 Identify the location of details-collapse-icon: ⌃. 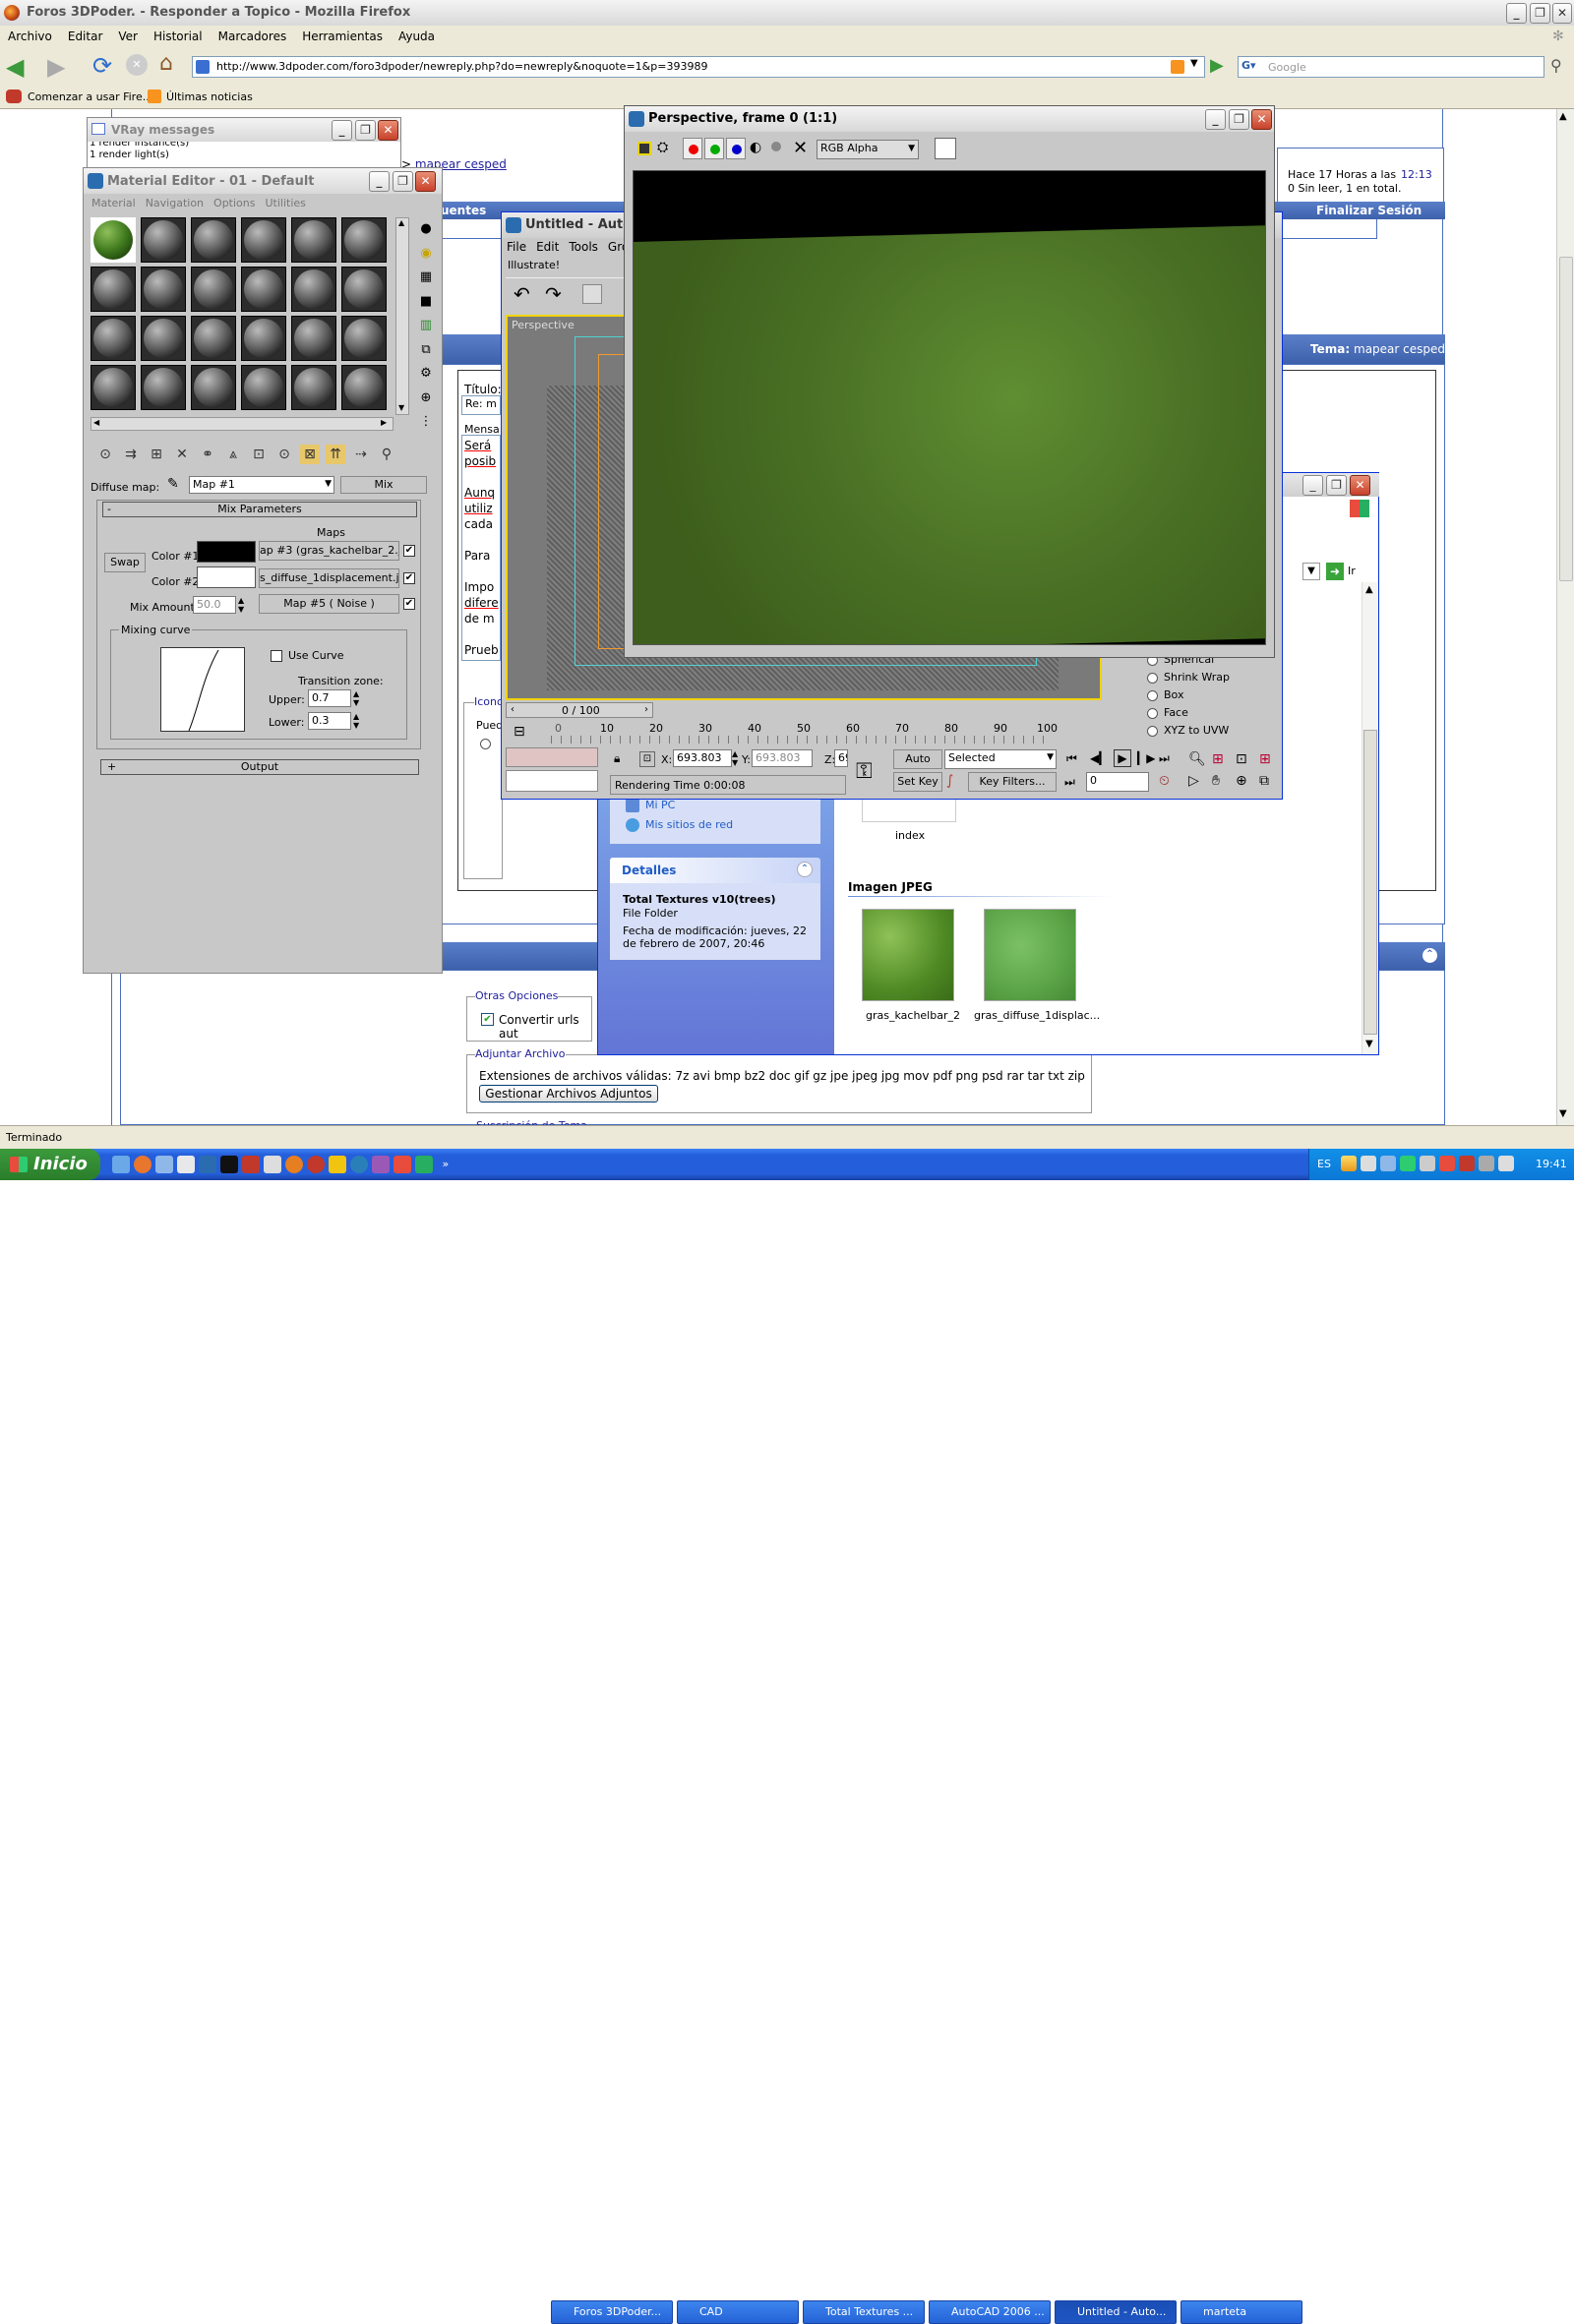
(805, 869).